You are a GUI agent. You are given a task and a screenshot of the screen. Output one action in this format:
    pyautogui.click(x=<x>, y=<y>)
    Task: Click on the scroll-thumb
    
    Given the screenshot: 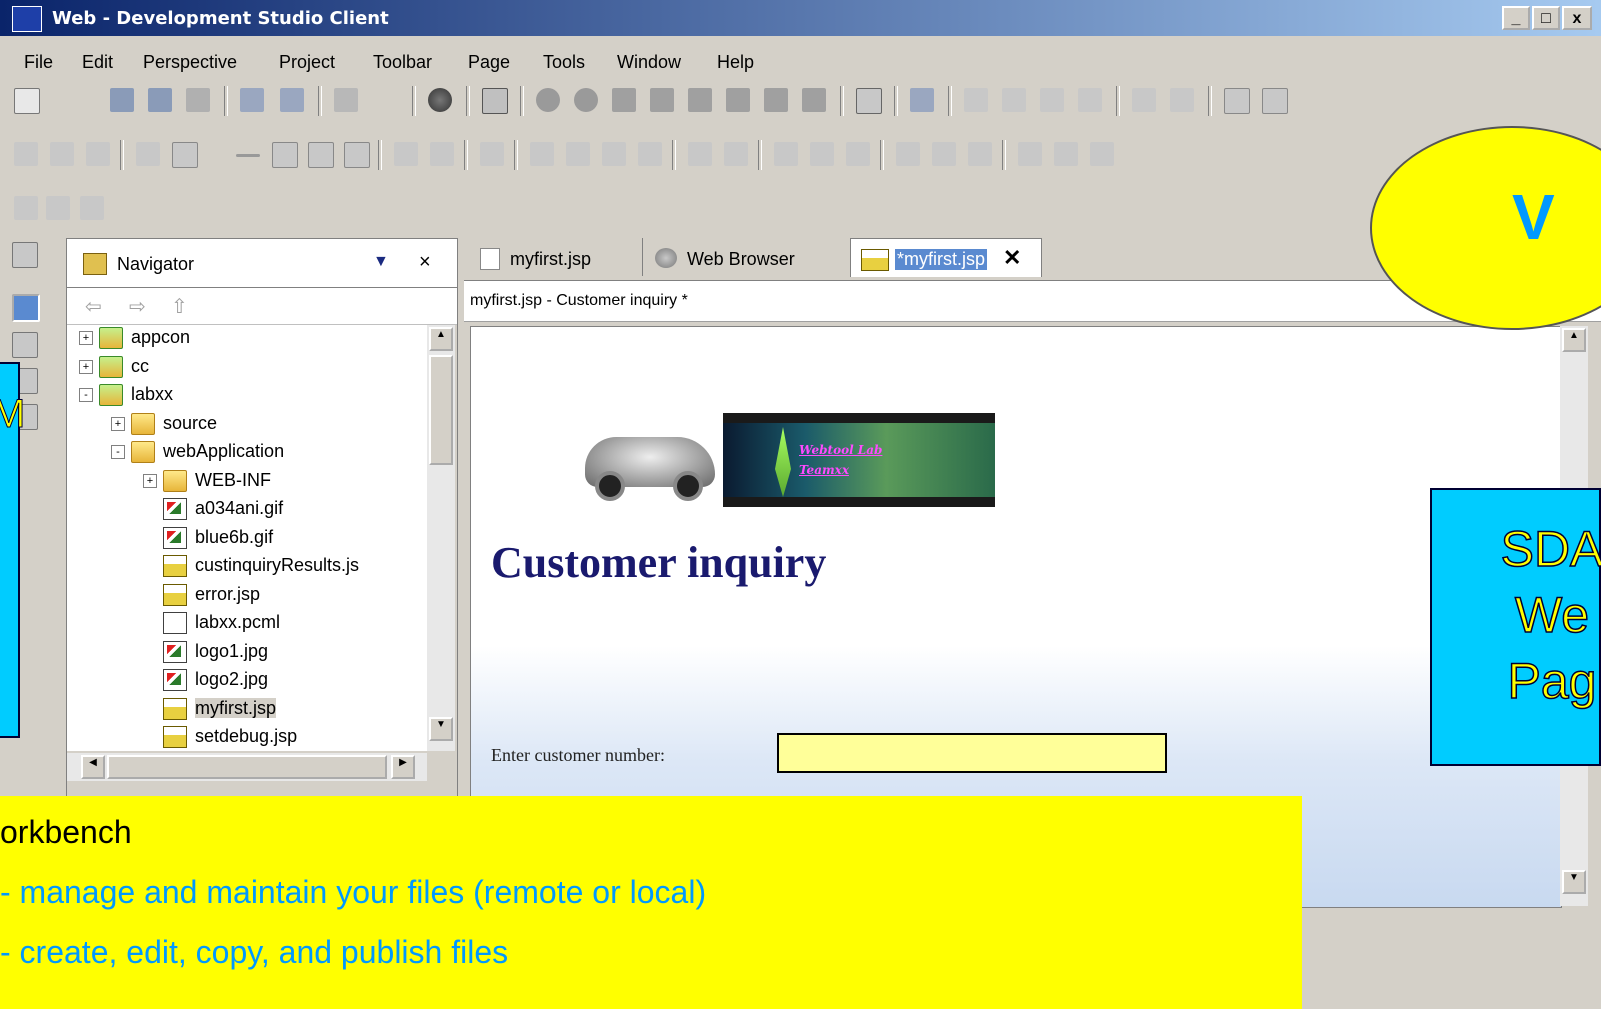 What is the action you would take?
    pyautogui.click(x=441, y=410)
    